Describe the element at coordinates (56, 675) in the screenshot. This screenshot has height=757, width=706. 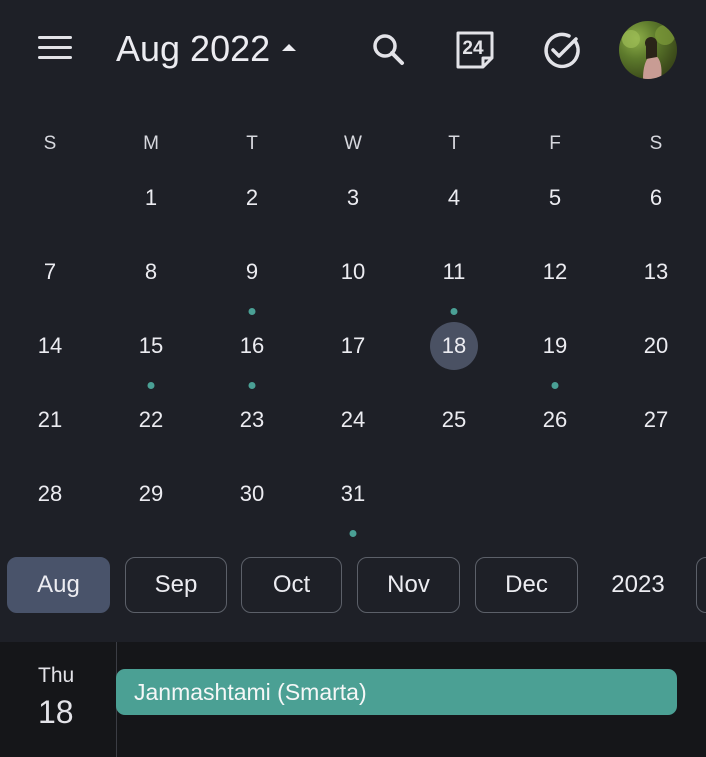
I see `agenda-weekday: Thu` at that location.